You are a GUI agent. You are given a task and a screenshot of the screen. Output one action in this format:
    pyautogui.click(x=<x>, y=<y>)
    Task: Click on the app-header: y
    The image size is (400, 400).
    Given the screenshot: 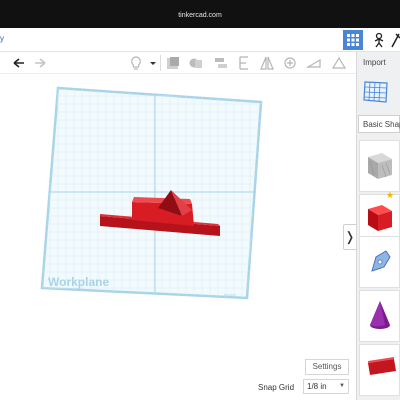 What is the action you would take?
    pyautogui.click(x=200, y=40)
    